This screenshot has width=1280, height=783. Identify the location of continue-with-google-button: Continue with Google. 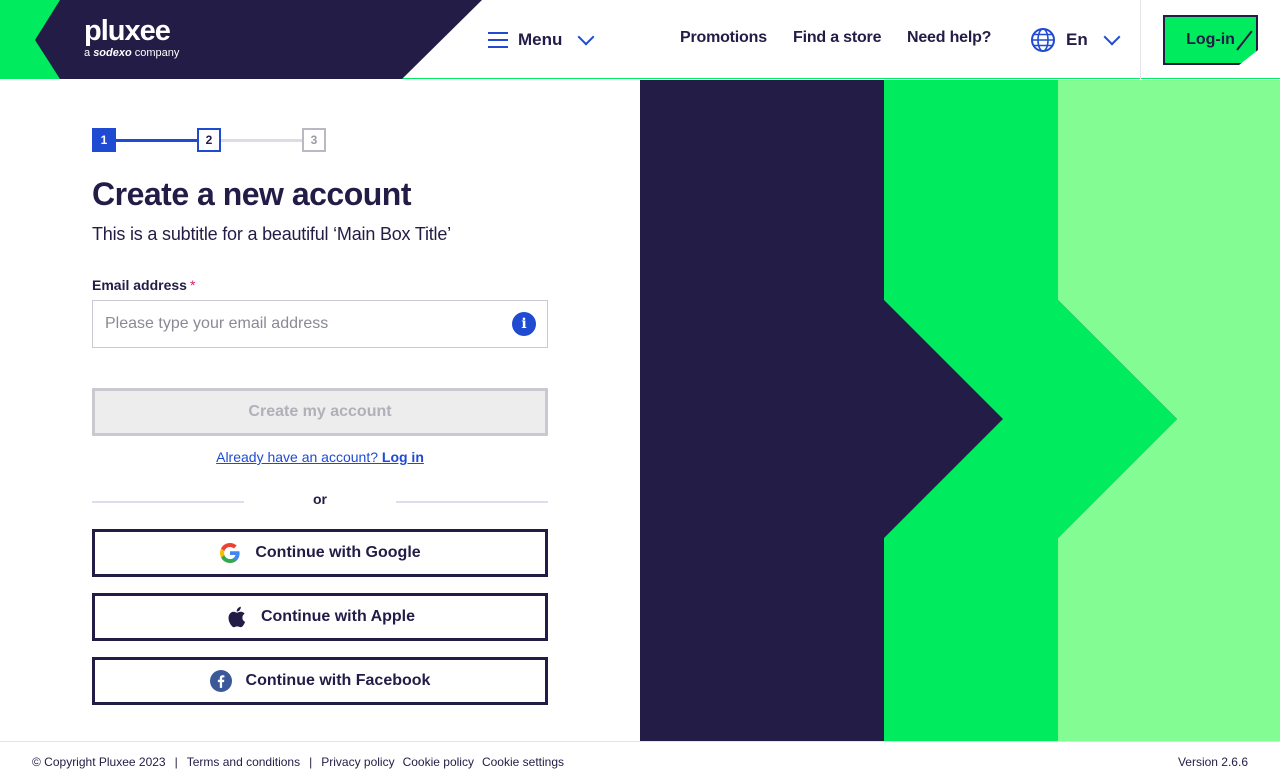
(320, 553).